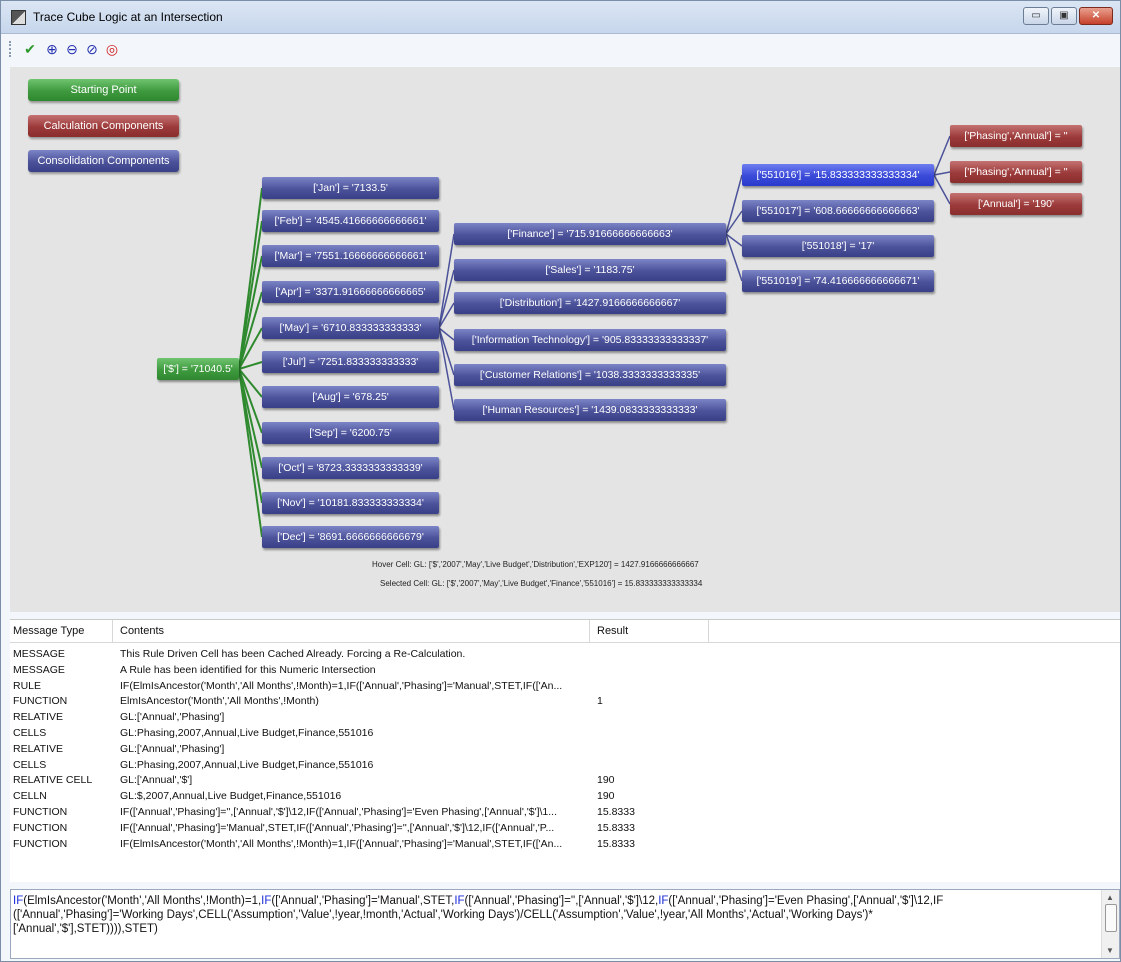 The width and height of the screenshot is (1121, 962). What do you see at coordinates (92, 49) in the screenshot?
I see `zoom-fit-icon: ⊘` at bounding box center [92, 49].